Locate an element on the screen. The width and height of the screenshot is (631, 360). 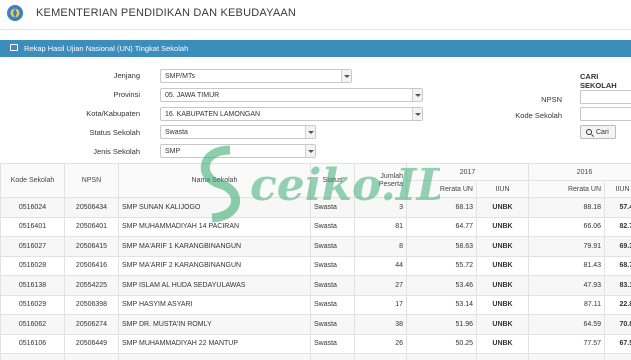
nama-sekolah-cell: SMP MA'ARIF 1 KARANGBINANGUN is located at coordinates (214, 246).